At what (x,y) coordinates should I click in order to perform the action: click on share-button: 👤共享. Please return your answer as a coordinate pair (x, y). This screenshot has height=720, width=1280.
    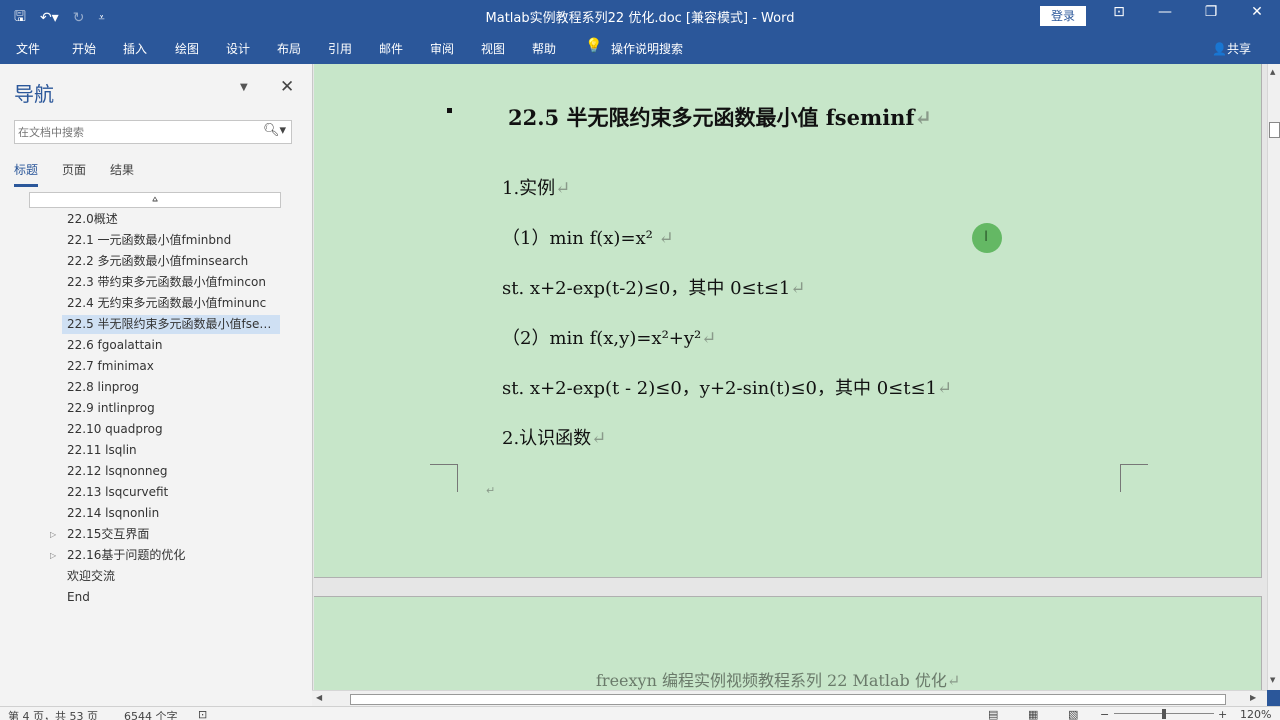
    Looking at the image, I should click on (1231, 48).